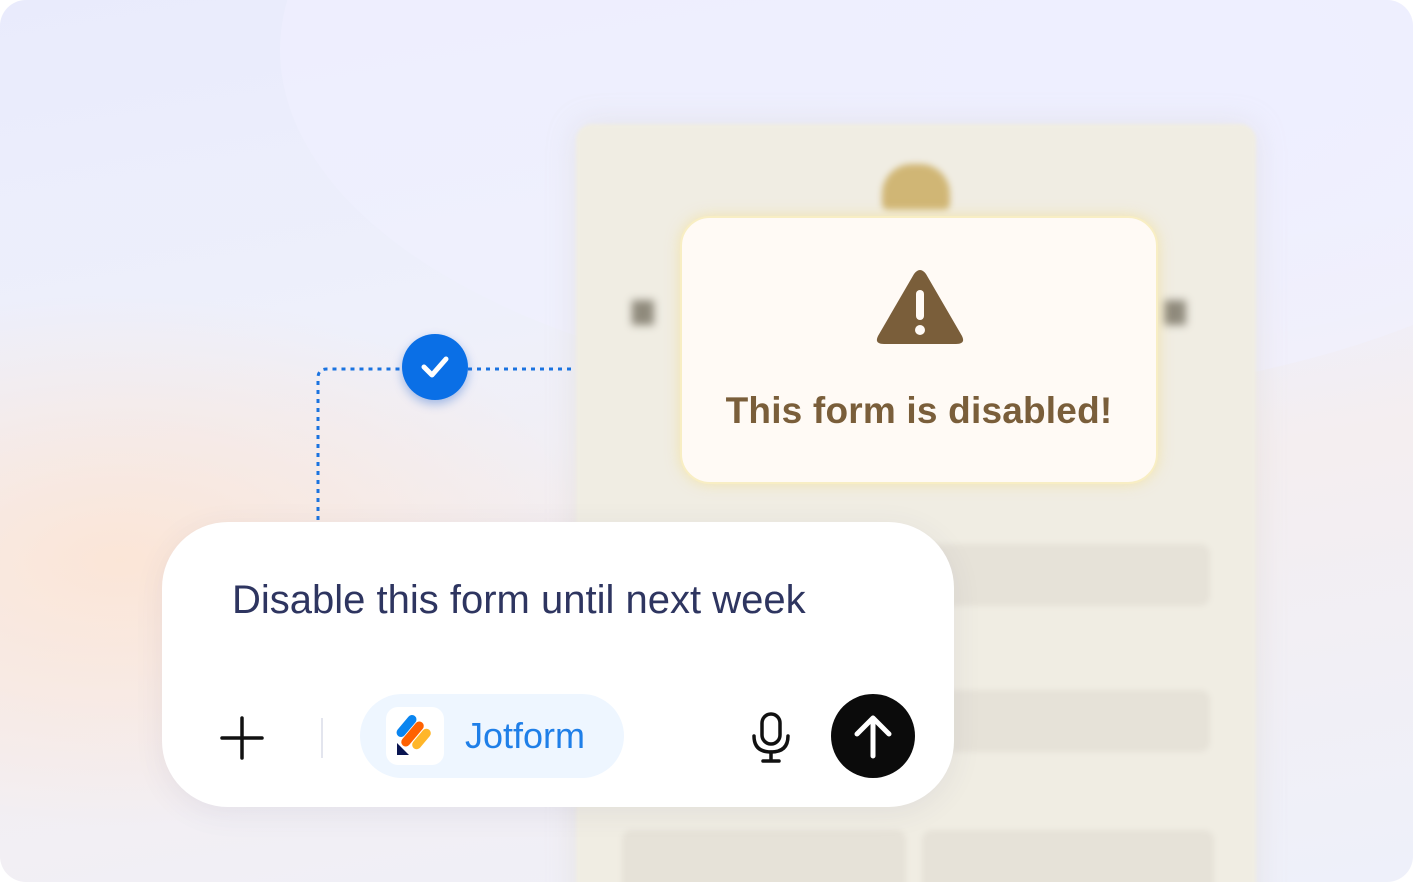  Describe the element at coordinates (1175, 308) in the screenshot. I see `form-blur-heading-end: ▆` at that location.